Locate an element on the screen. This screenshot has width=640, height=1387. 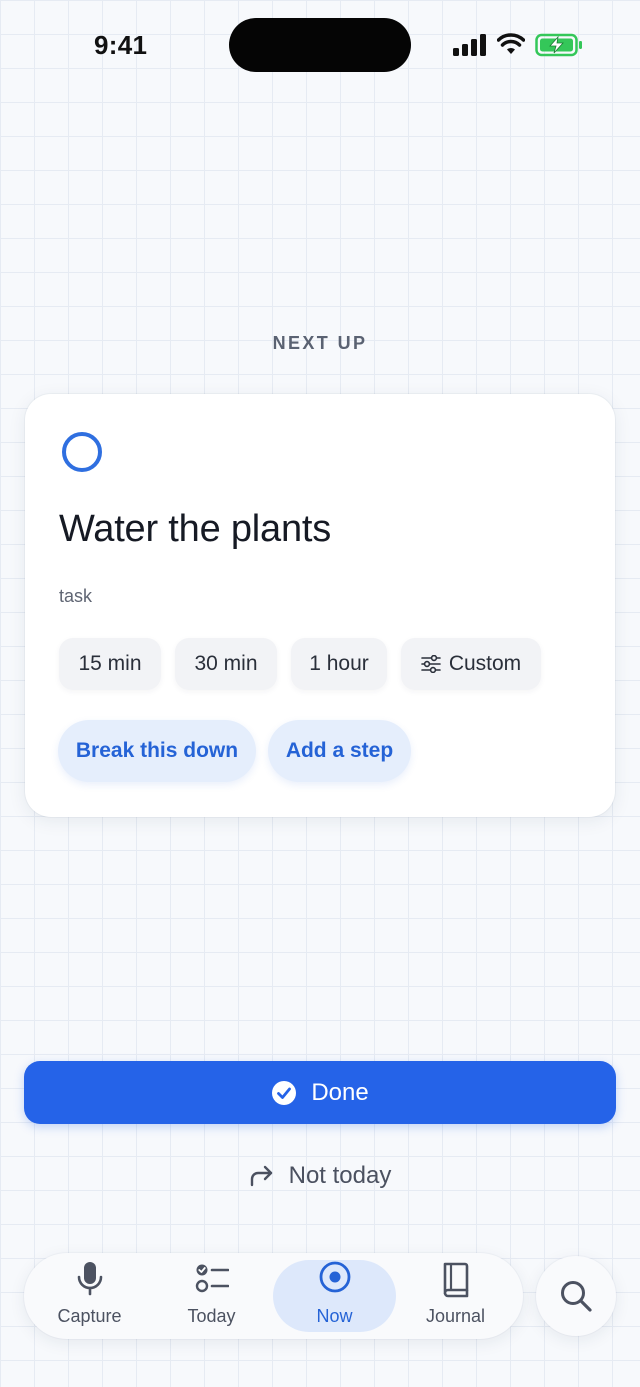
search-button is located at coordinates (576, 1296).